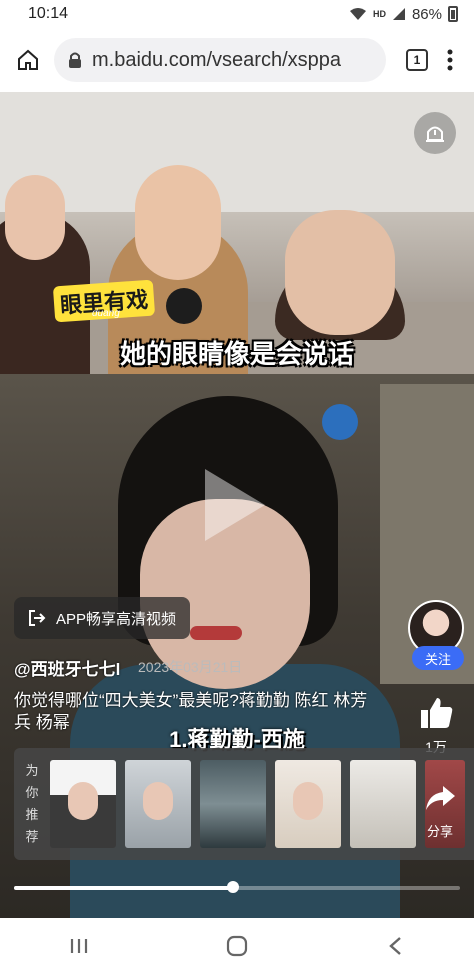 Image resolution: width=474 pixels, height=974 pixels. I want to click on home-icon, so click(28, 59).